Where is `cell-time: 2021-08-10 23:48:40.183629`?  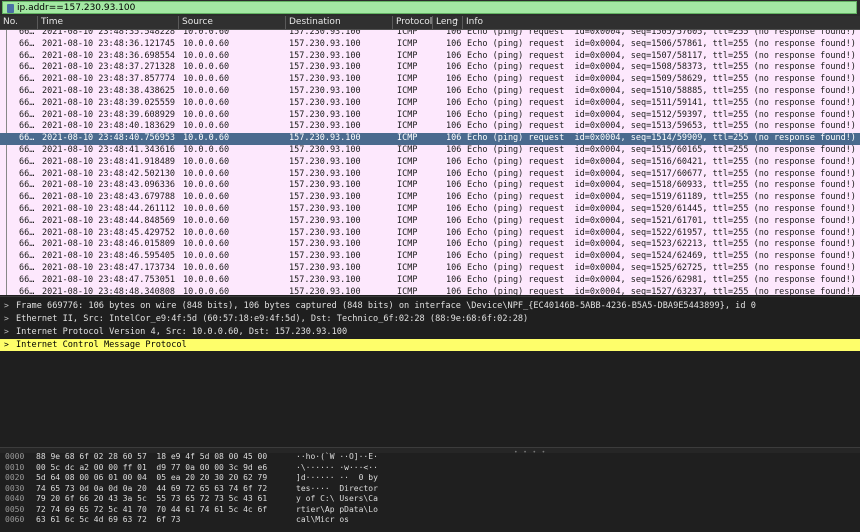
cell-time: 2021-08-10 23:48:40.183629 is located at coordinates (109, 126).